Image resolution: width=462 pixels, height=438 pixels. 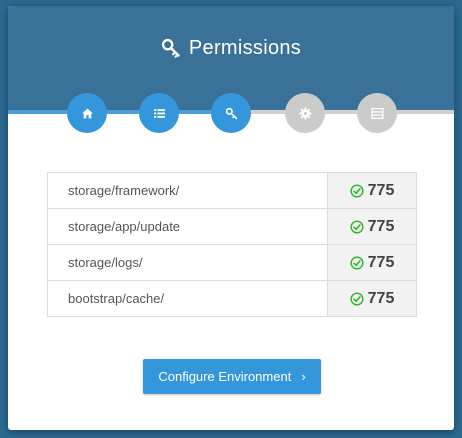 I want to click on permission-path: storage/app/update, so click(x=124, y=226).